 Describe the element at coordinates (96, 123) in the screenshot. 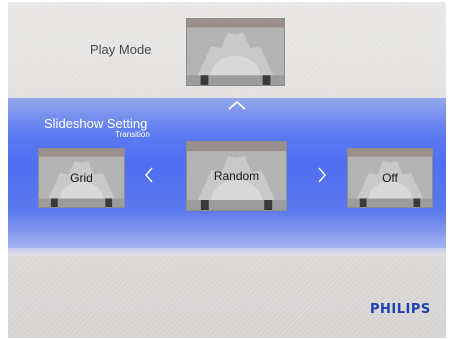

I see `panel-title: Slideshow Setting` at that location.